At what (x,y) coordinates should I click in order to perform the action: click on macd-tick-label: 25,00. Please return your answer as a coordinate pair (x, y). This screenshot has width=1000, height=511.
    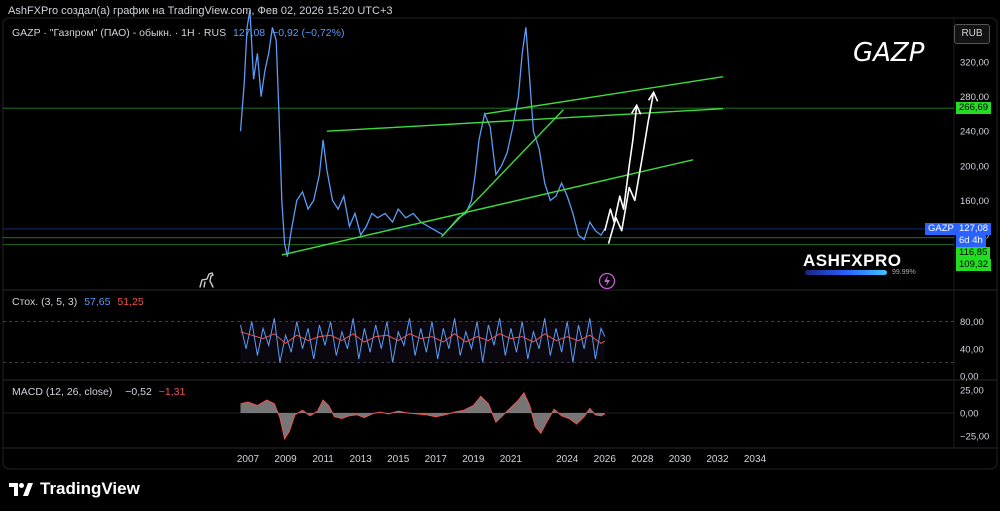
    Looking at the image, I should click on (972, 391).